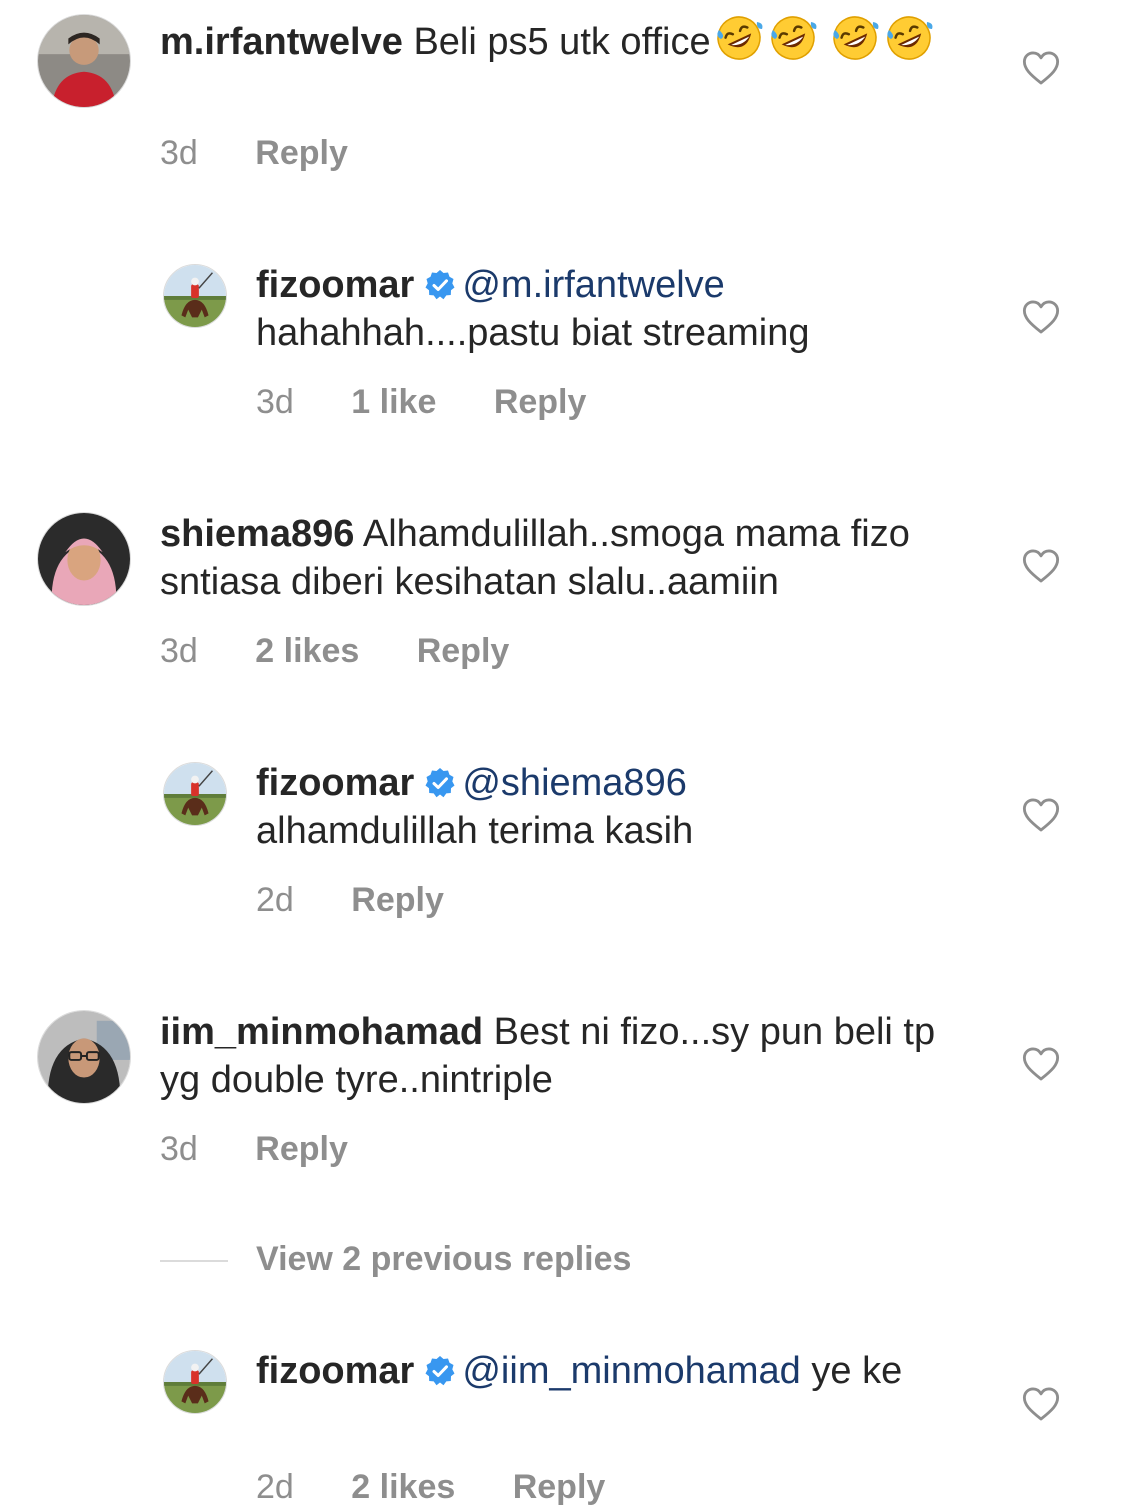 This screenshot has width=1125, height=1507. What do you see at coordinates (257, 534) in the screenshot?
I see `username: shiema896` at bounding box center [257, 534].